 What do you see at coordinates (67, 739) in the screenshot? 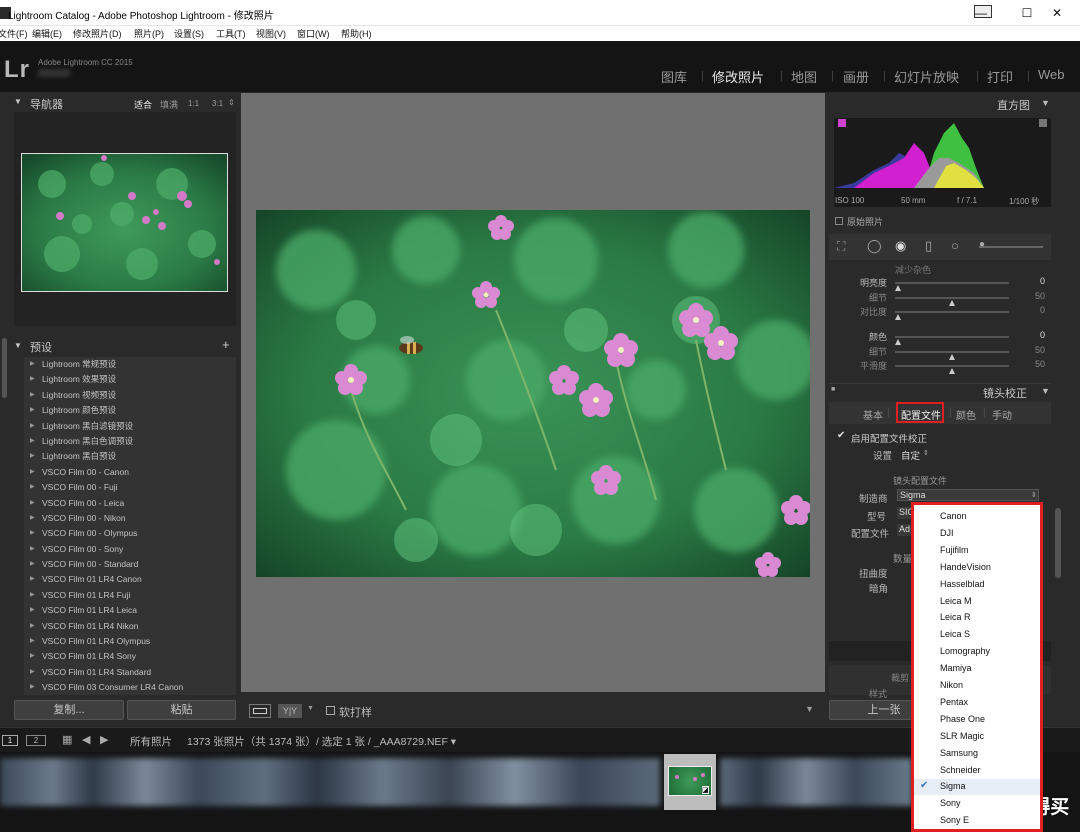
I see `grid-view-icon: ▦` at bounding box center [67, 739].